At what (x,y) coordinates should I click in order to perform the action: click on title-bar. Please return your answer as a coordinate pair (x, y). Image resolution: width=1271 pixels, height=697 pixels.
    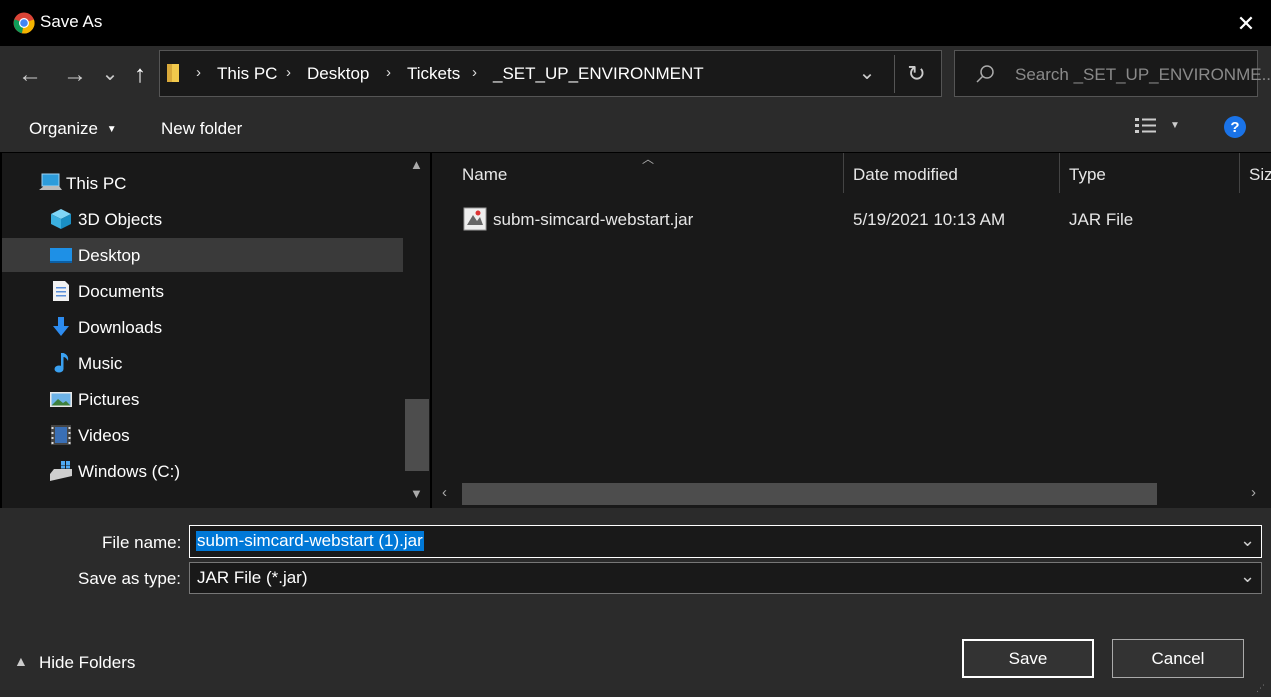
    Looking at the image, I should click on (635, 23).